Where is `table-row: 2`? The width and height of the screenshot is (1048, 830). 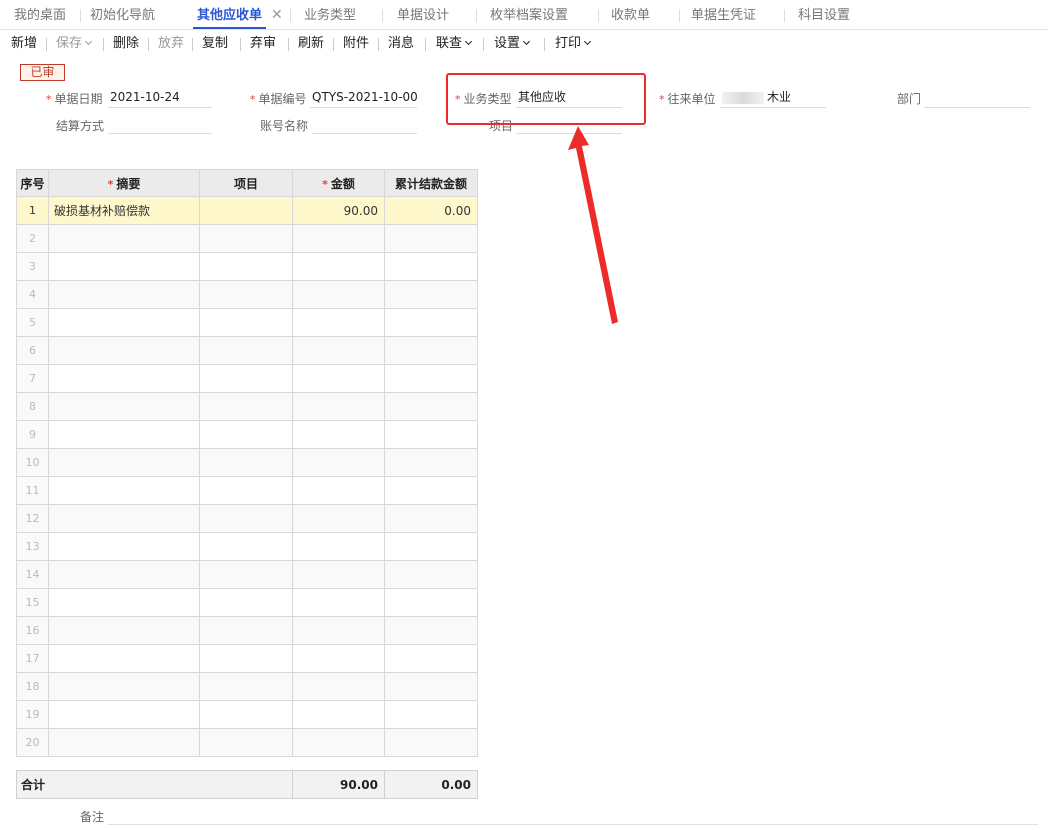 table-row: 2 is located at coordinates (247, 238).